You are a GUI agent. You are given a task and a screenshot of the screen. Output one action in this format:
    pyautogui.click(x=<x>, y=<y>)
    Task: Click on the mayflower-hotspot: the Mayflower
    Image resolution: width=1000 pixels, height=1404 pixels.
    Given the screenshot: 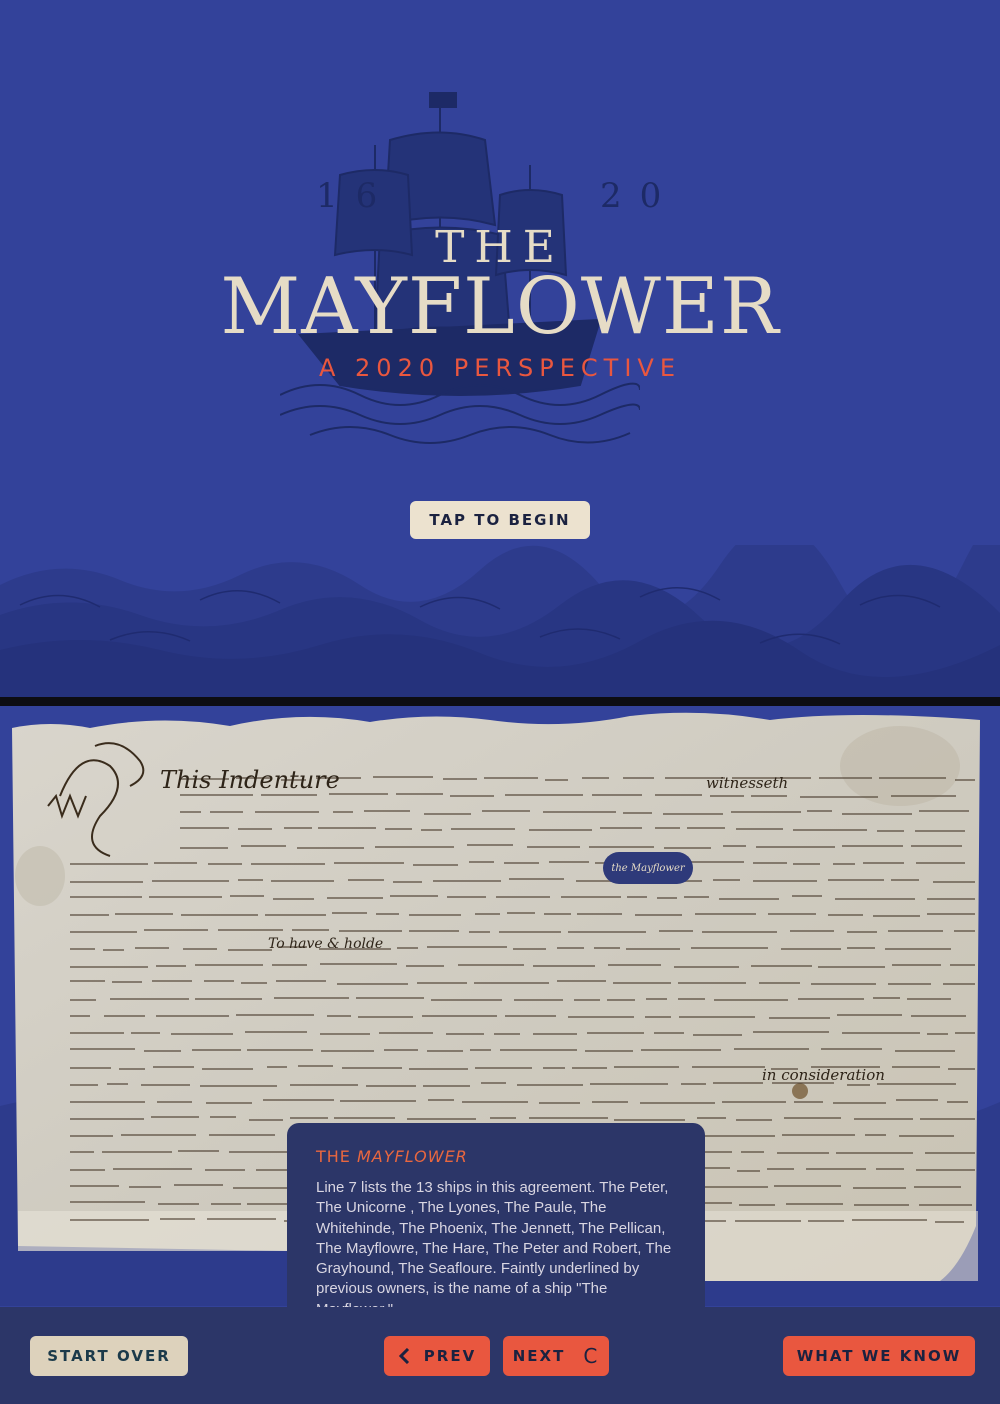 What is the action you would take?
    pyautogui.click(x=648, y=868)
    